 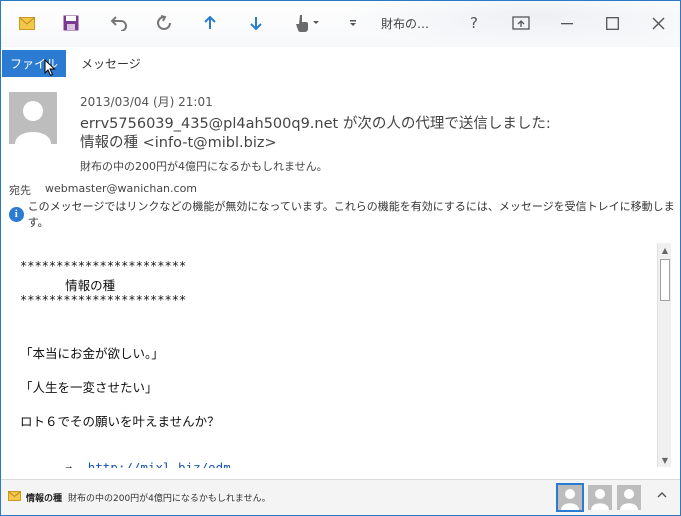 What do you see at coordinates (121, 188) in the screenshot?
I see `recipient-address: webmaster@wanichan.com` at bounding box center [121, 188].